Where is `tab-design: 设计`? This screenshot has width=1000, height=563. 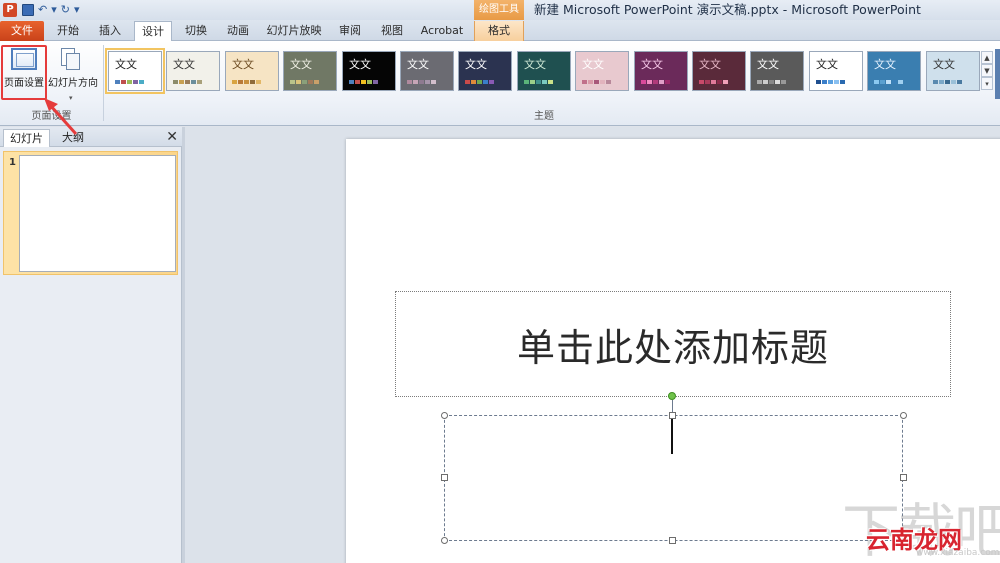 tab-design: 设计 is located at coordinates (153, 31).